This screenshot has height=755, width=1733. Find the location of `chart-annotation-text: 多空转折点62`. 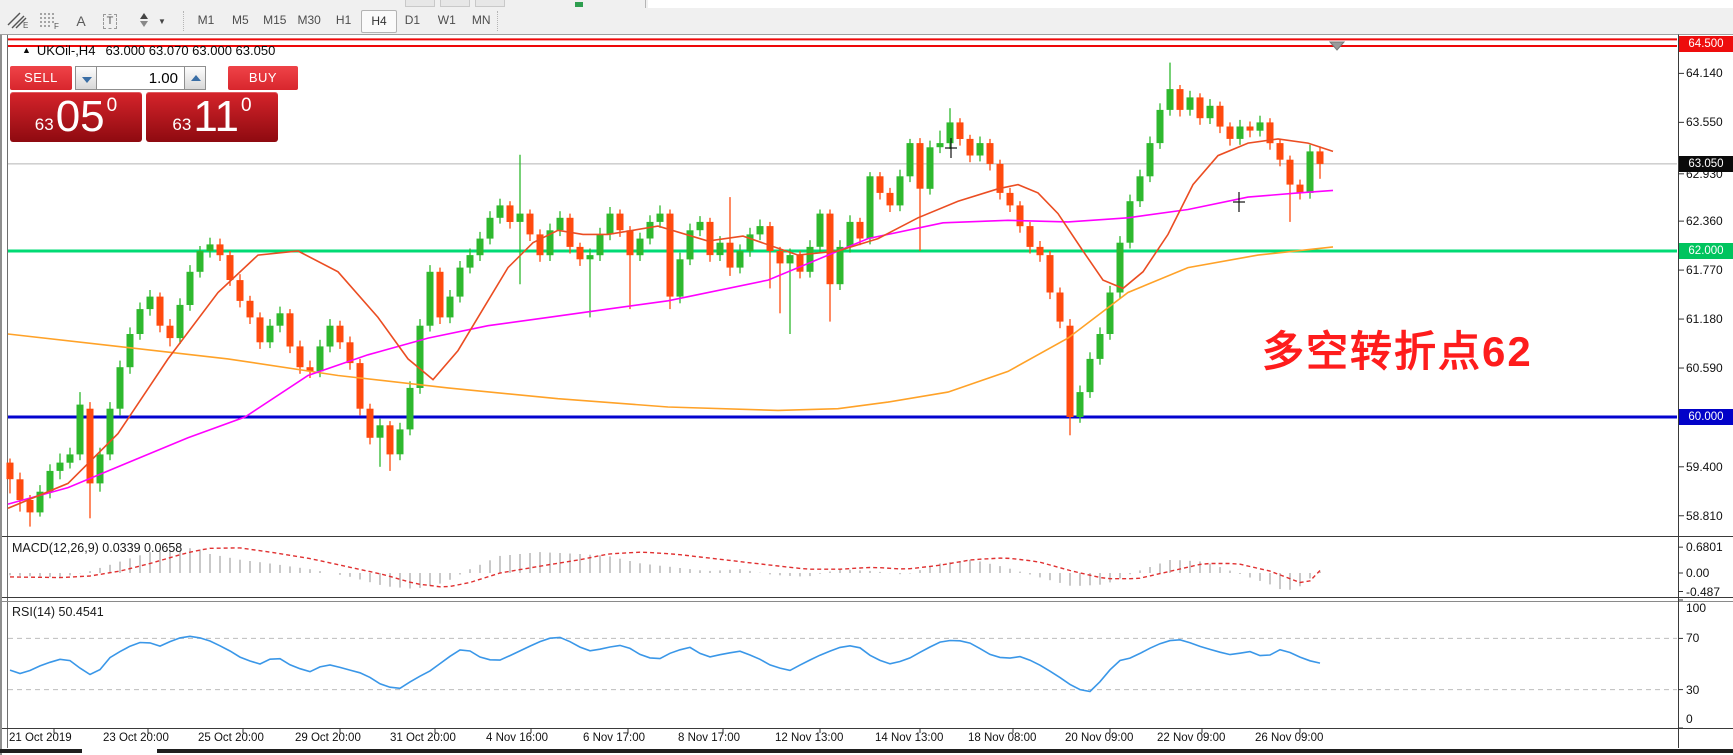

chart-annotation-text: 多空转折点62 is located at coordinates (1397, 351).